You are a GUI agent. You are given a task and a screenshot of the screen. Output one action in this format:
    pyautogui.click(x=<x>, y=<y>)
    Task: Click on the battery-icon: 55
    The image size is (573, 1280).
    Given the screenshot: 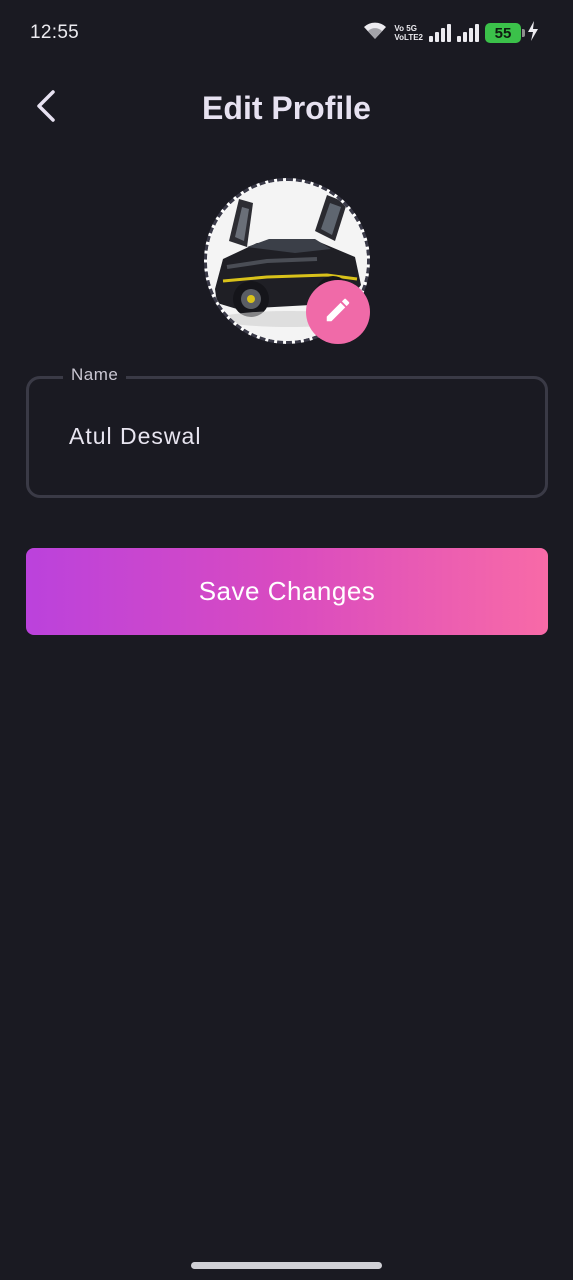 What is the action you would take?
    pyautogui.click(x=505, y=33)
    